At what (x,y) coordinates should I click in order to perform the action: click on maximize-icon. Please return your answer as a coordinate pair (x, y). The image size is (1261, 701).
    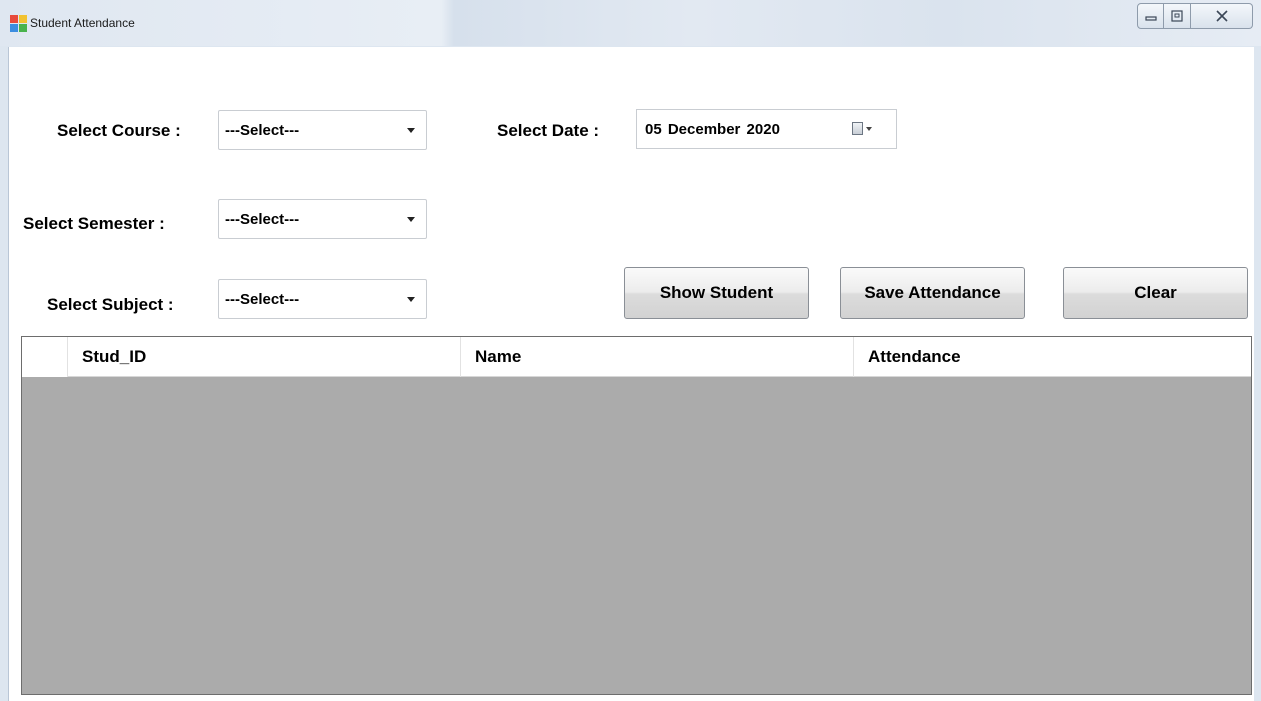
    Looking at the image, I should click on (1177, 16).